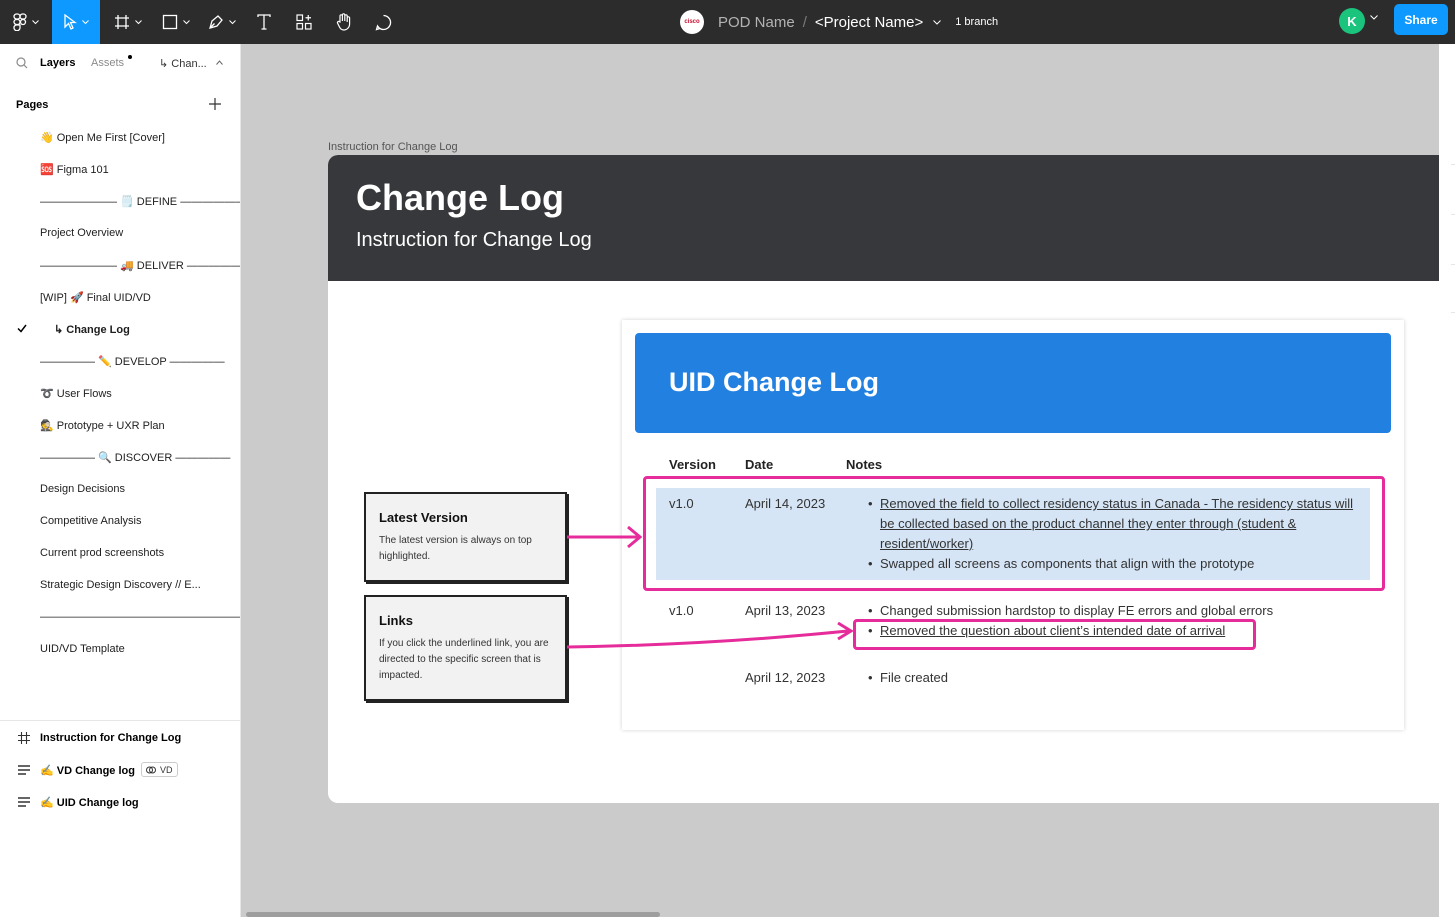  What do you see at coordinates (111, 738) in the screenshot?
I see `layer-label: Instruction for Change Log` at bounding box center [111, 738].